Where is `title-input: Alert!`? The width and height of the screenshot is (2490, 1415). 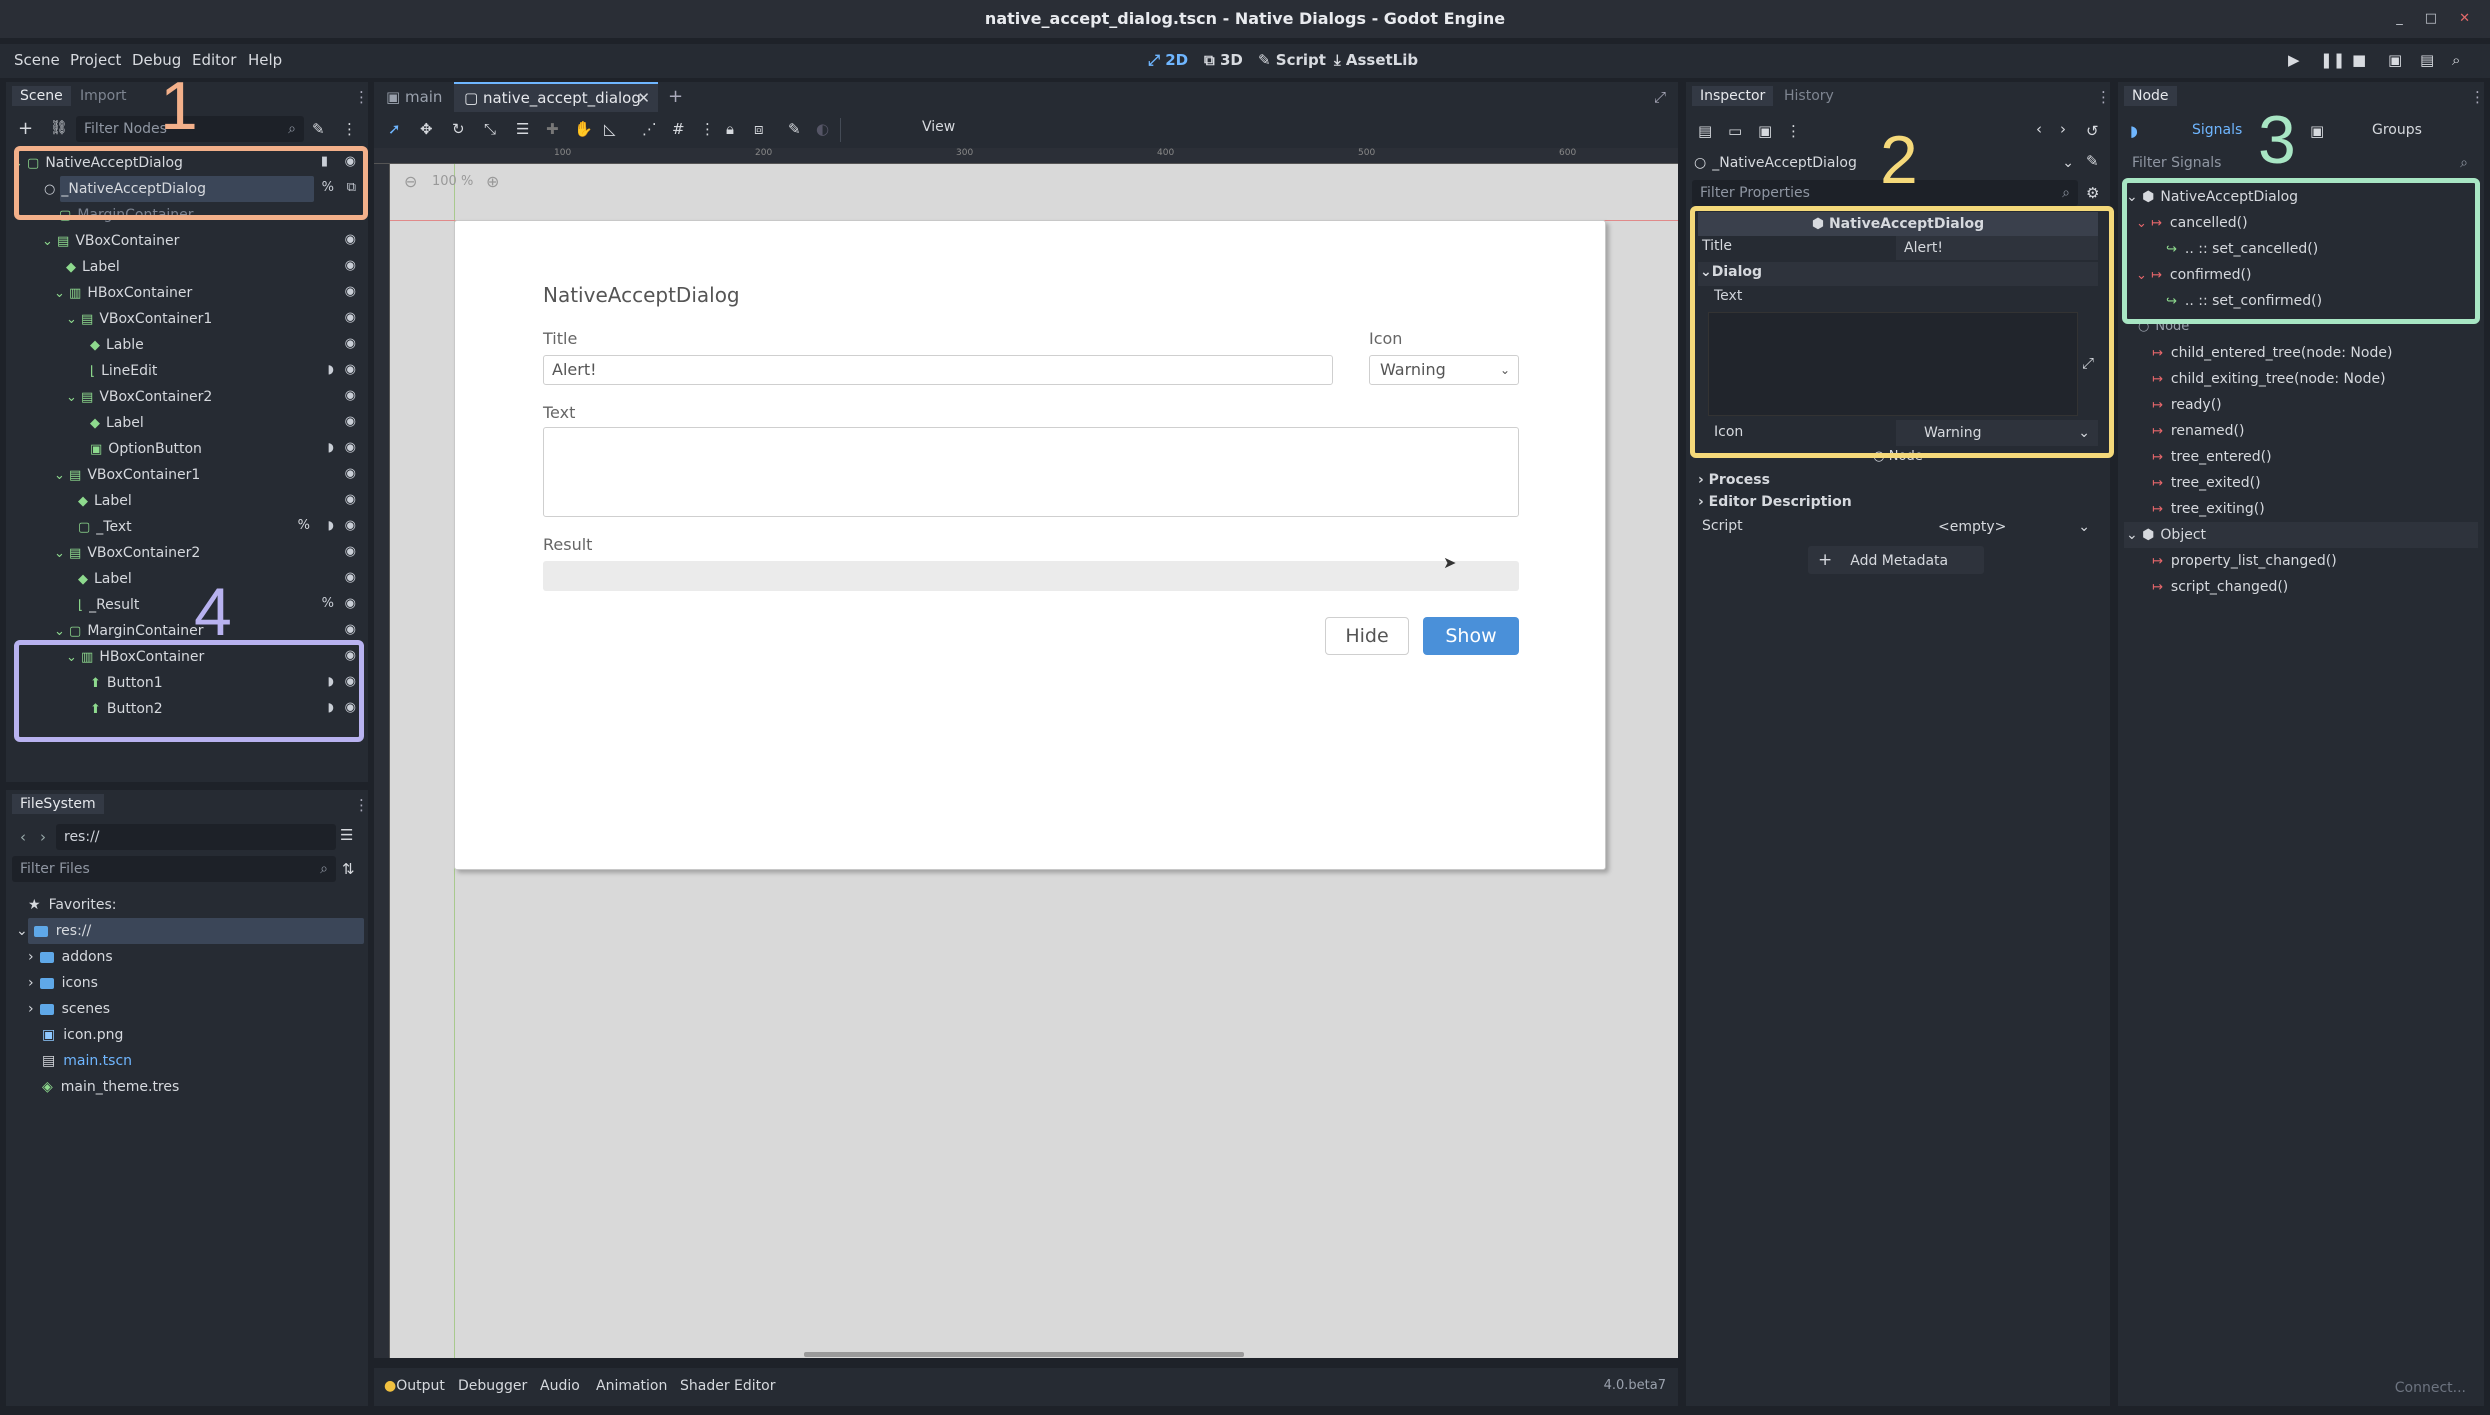
title-input: Alert! is located at coordinates (938, 370).